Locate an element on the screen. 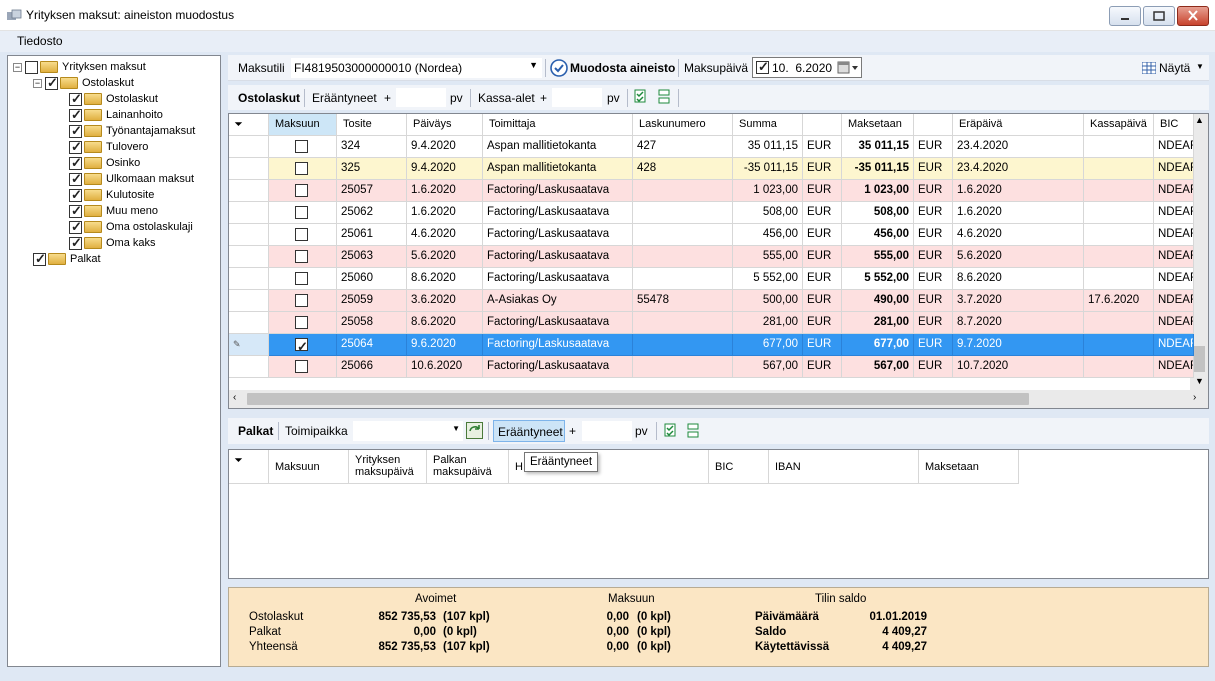 This screenshot has width=1215, height=681. tree-item: − Ostolaskut is located at coordinates (83, 83).